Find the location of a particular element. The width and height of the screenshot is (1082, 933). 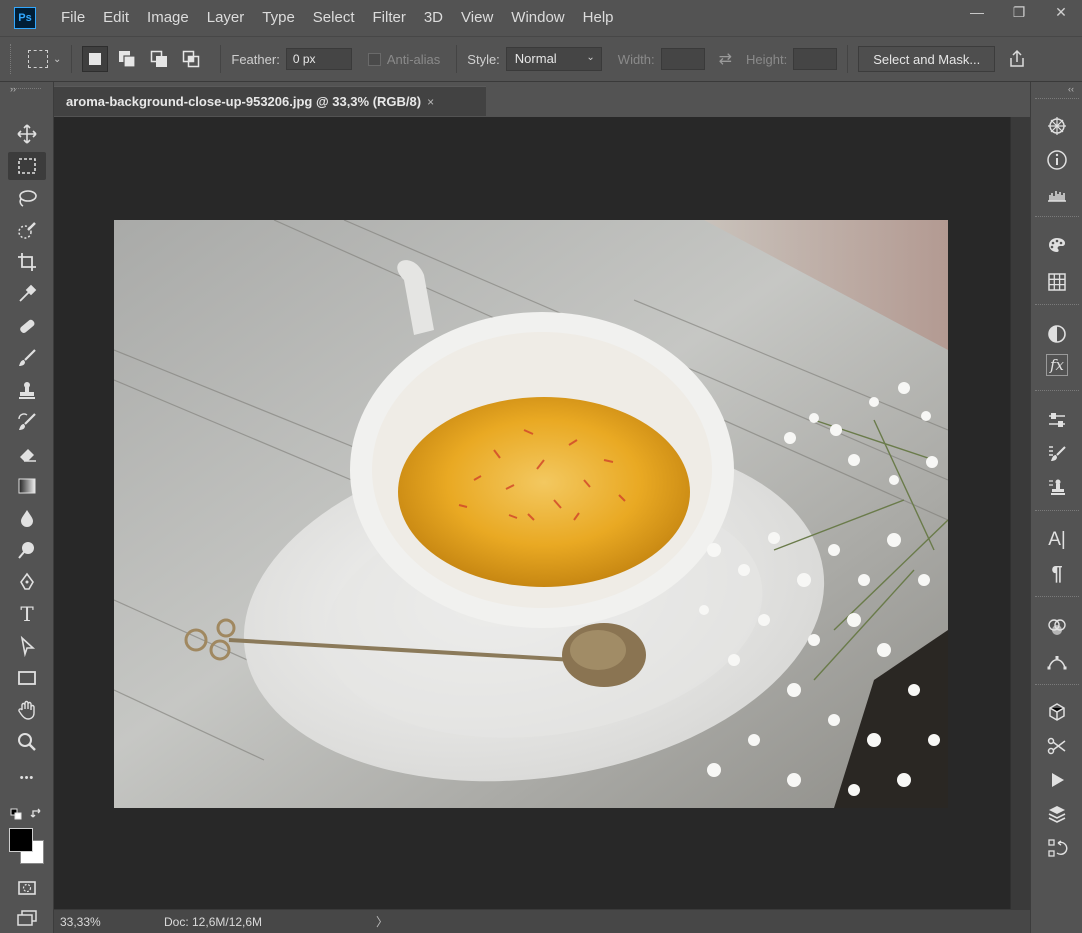

intersect-selection-button is located at coordinates (191, 59).